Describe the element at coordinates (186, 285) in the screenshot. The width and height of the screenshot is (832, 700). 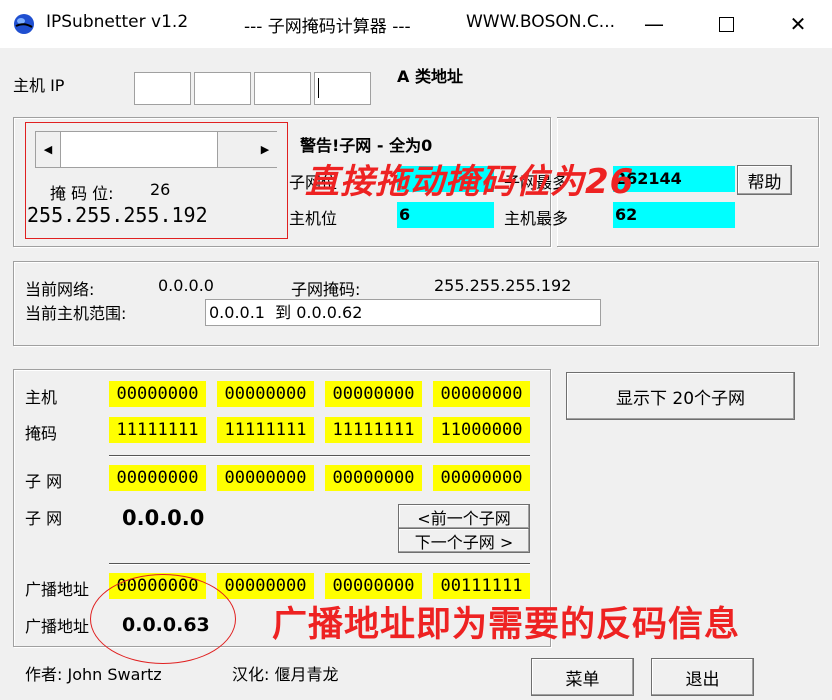
I see `current-network-value: 0.0.0.0` at that location.